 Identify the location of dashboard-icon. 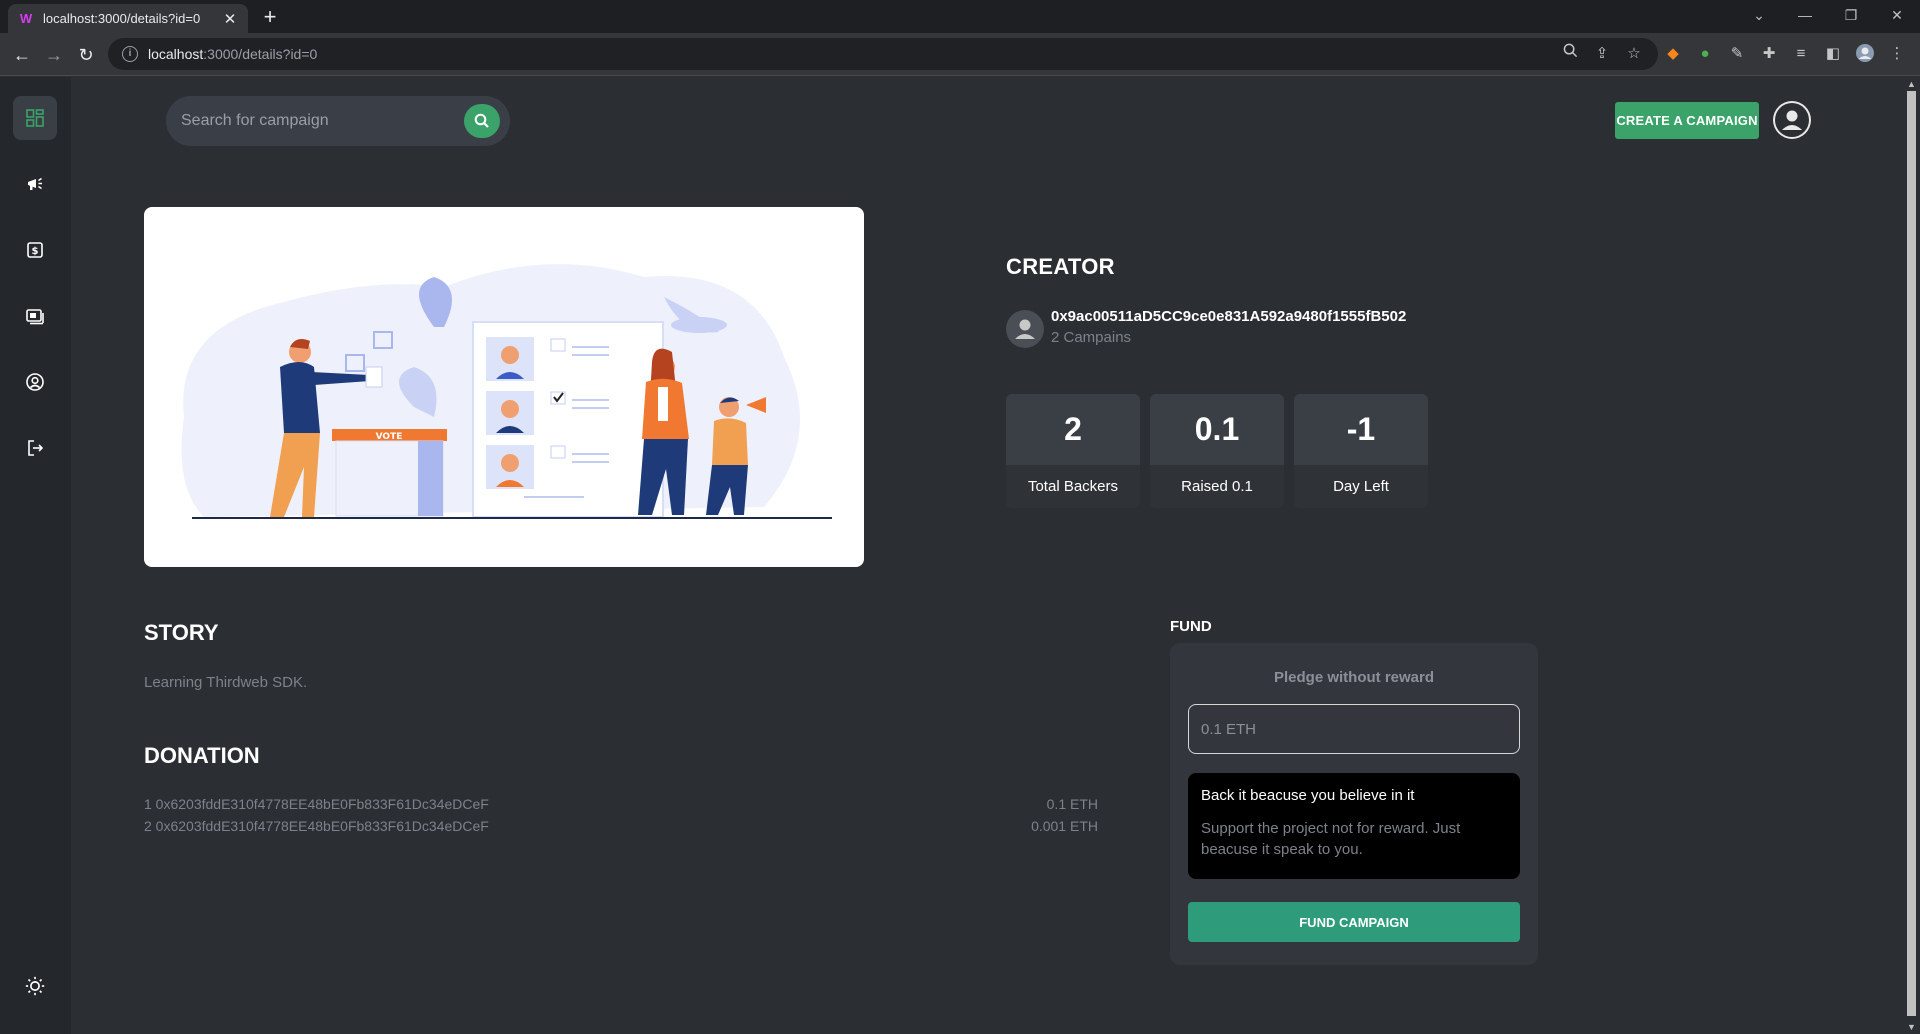
(35, 118).